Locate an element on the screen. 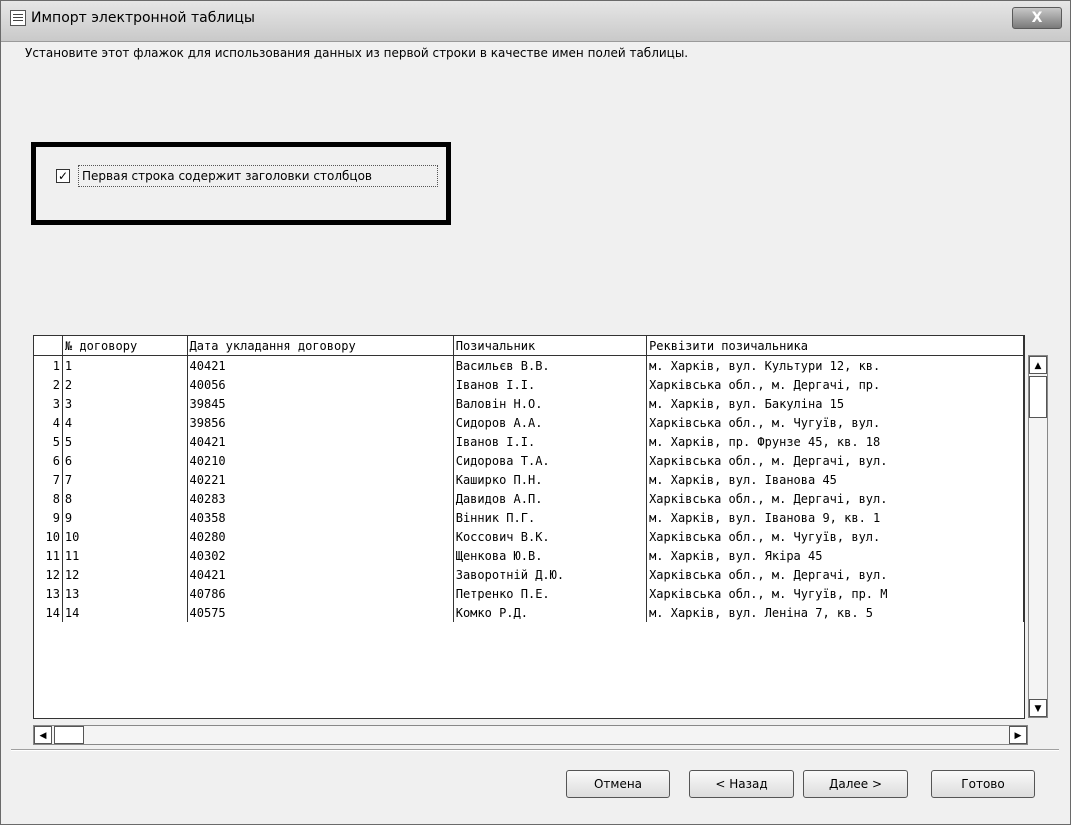 The height and width of the screenshot is (825, 1071). table-cell: 39845 is located at coordinates (320, 403).